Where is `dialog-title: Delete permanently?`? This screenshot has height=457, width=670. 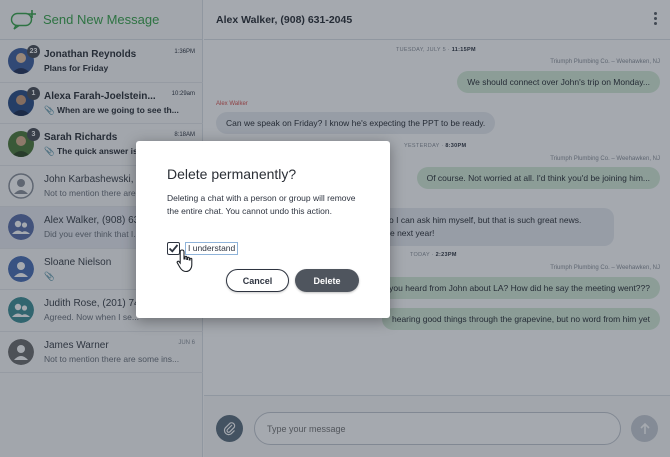
dialog-title: Delete permanently? is located at coordinates (232, 174).